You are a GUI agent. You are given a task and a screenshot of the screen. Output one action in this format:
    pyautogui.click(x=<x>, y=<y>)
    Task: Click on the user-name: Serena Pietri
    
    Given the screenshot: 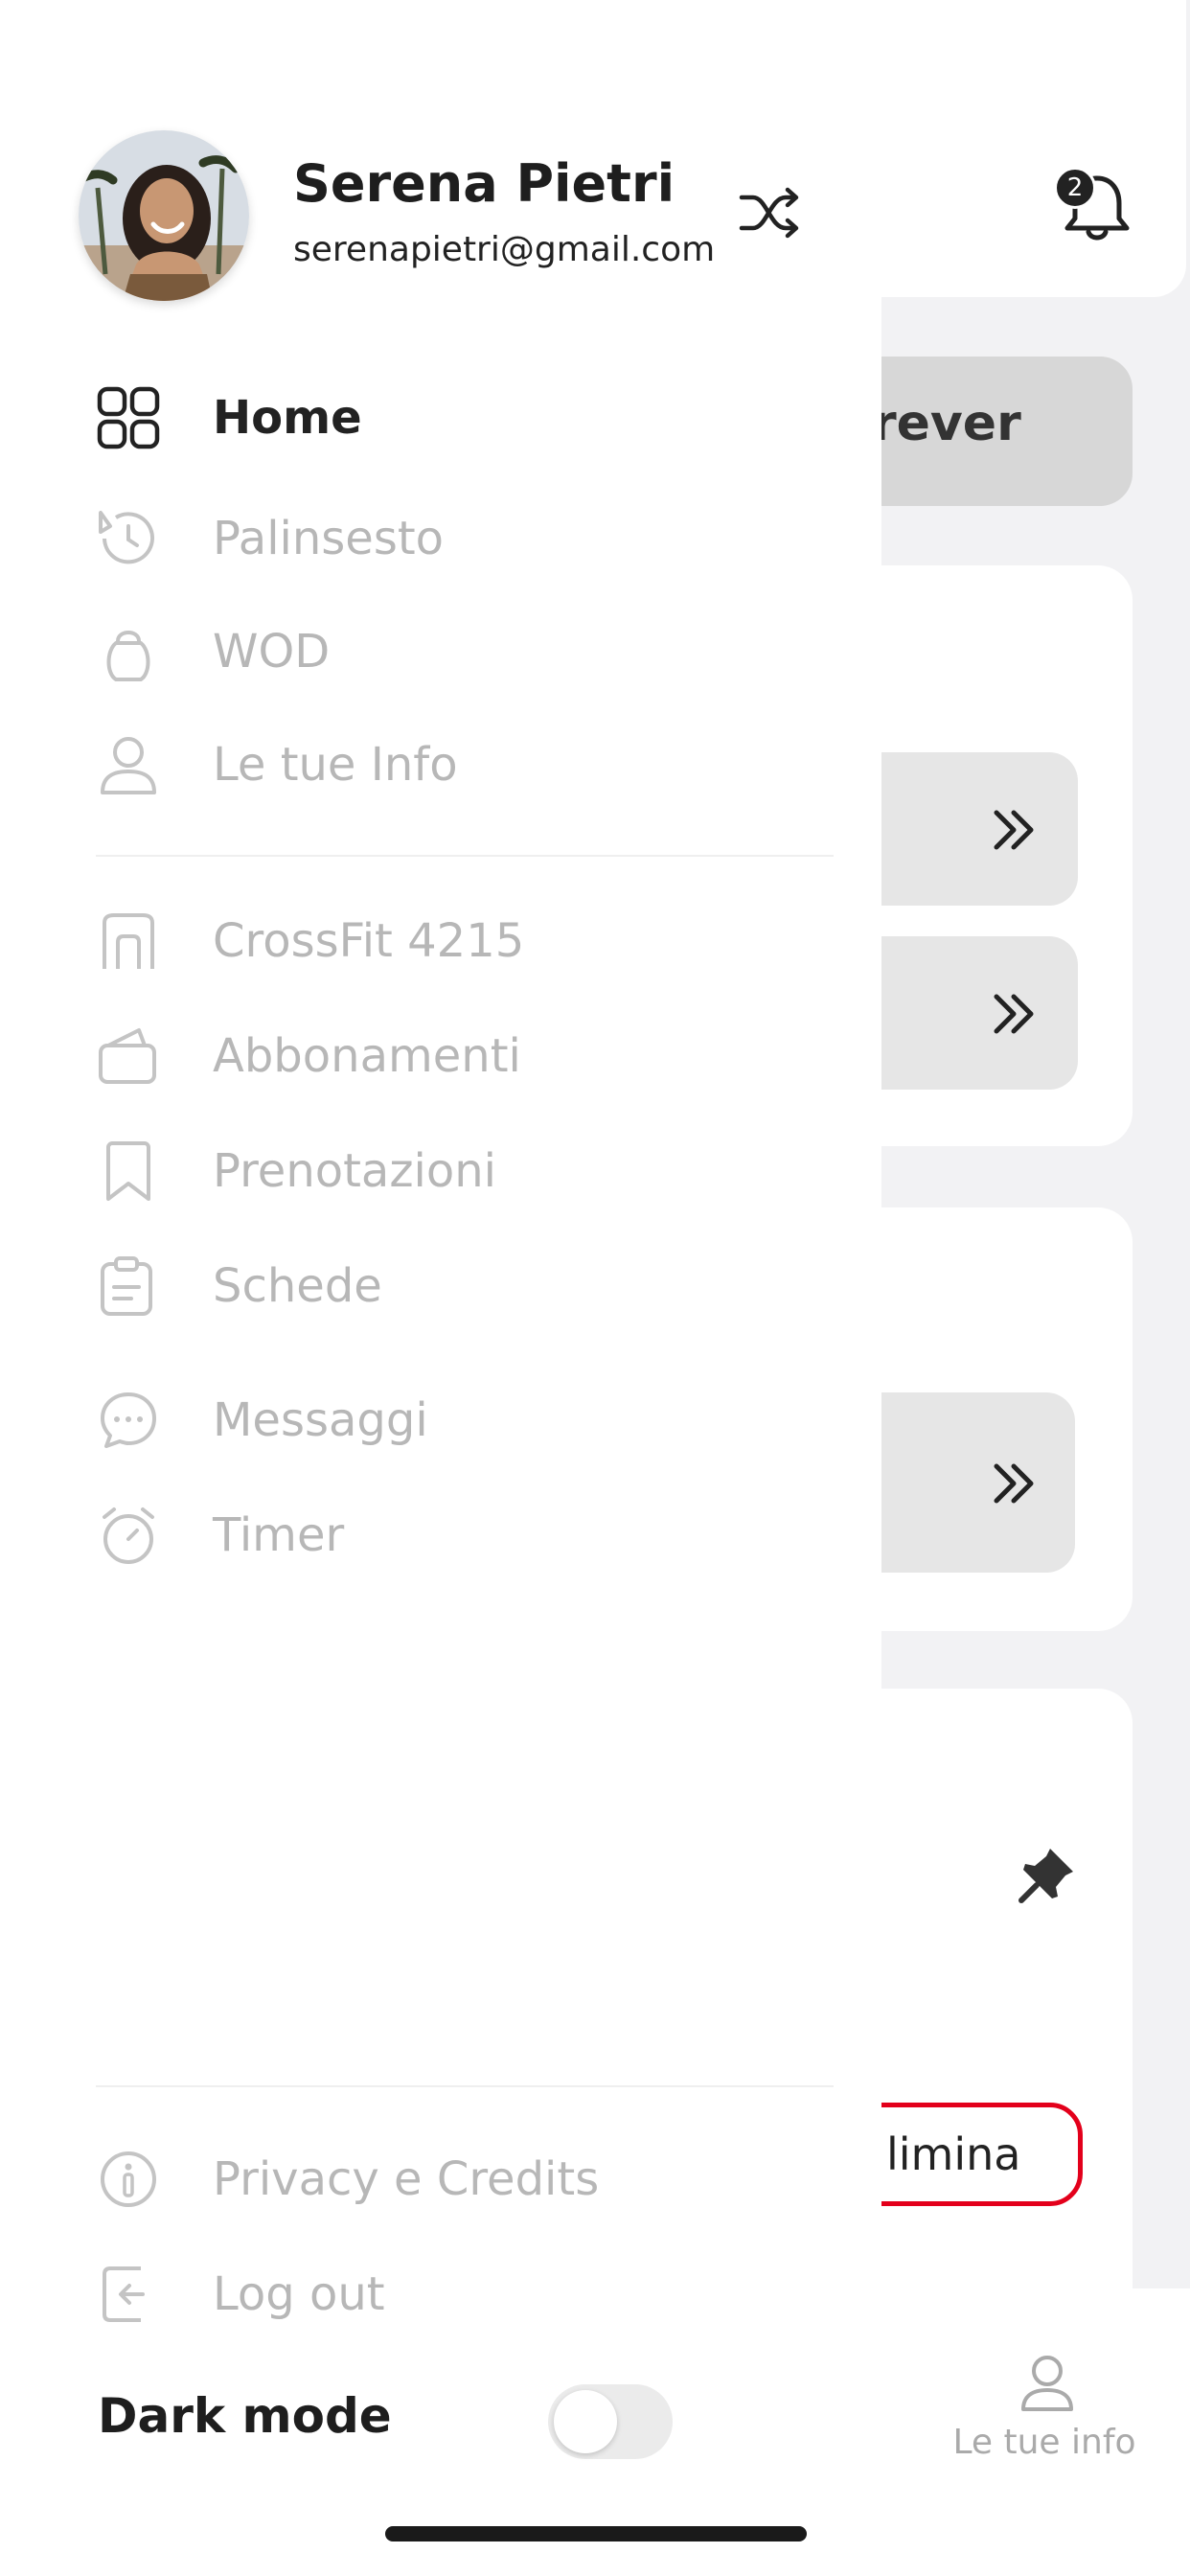 What is the action you would take?
    pyautogui.click(x=484, y=183)
    